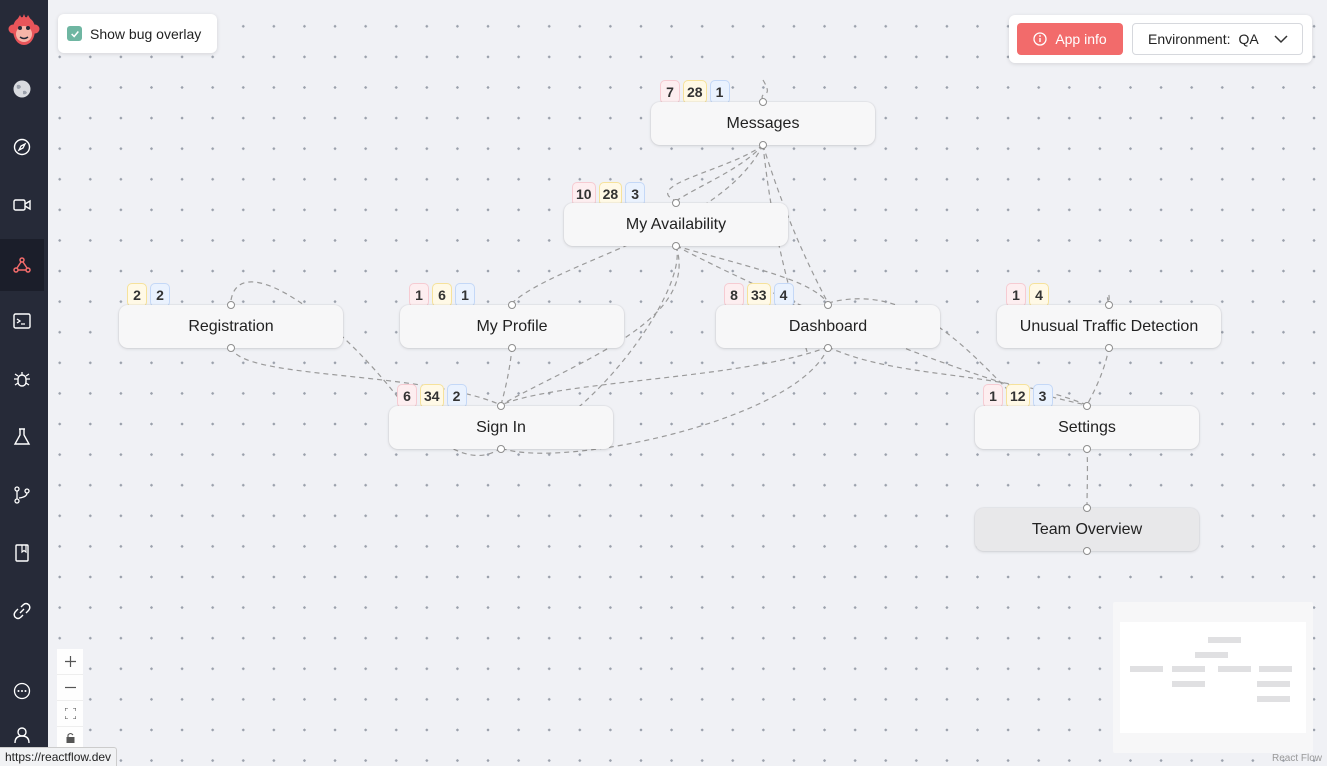 This screenshot has width=1327, height=766. I want to click on environment-select: Environment: QA, so click(1217, 39).